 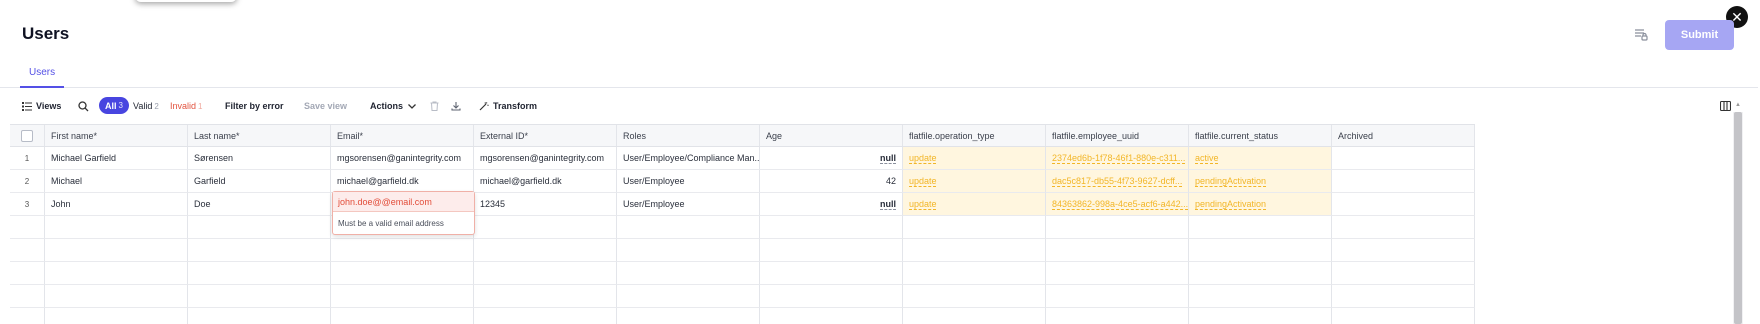 What do you see at coordinates (186, 106) in the screenshot?
I see `filter-invalid: Invalid 1` at bounding box center [186, 106].